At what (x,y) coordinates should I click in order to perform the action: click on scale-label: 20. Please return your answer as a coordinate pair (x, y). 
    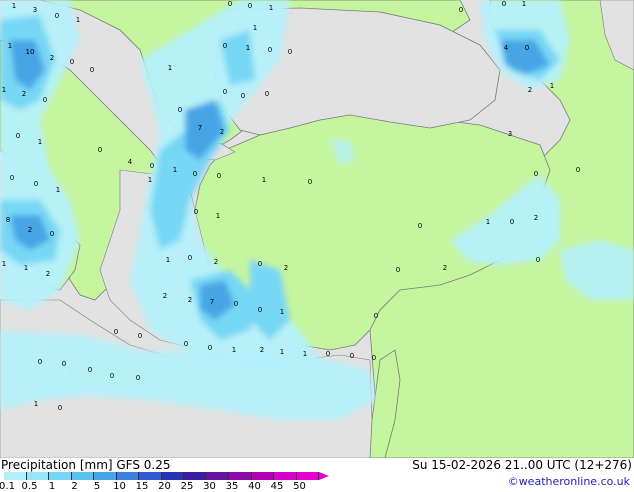
    Looking at the image, I should click on (164, 486).